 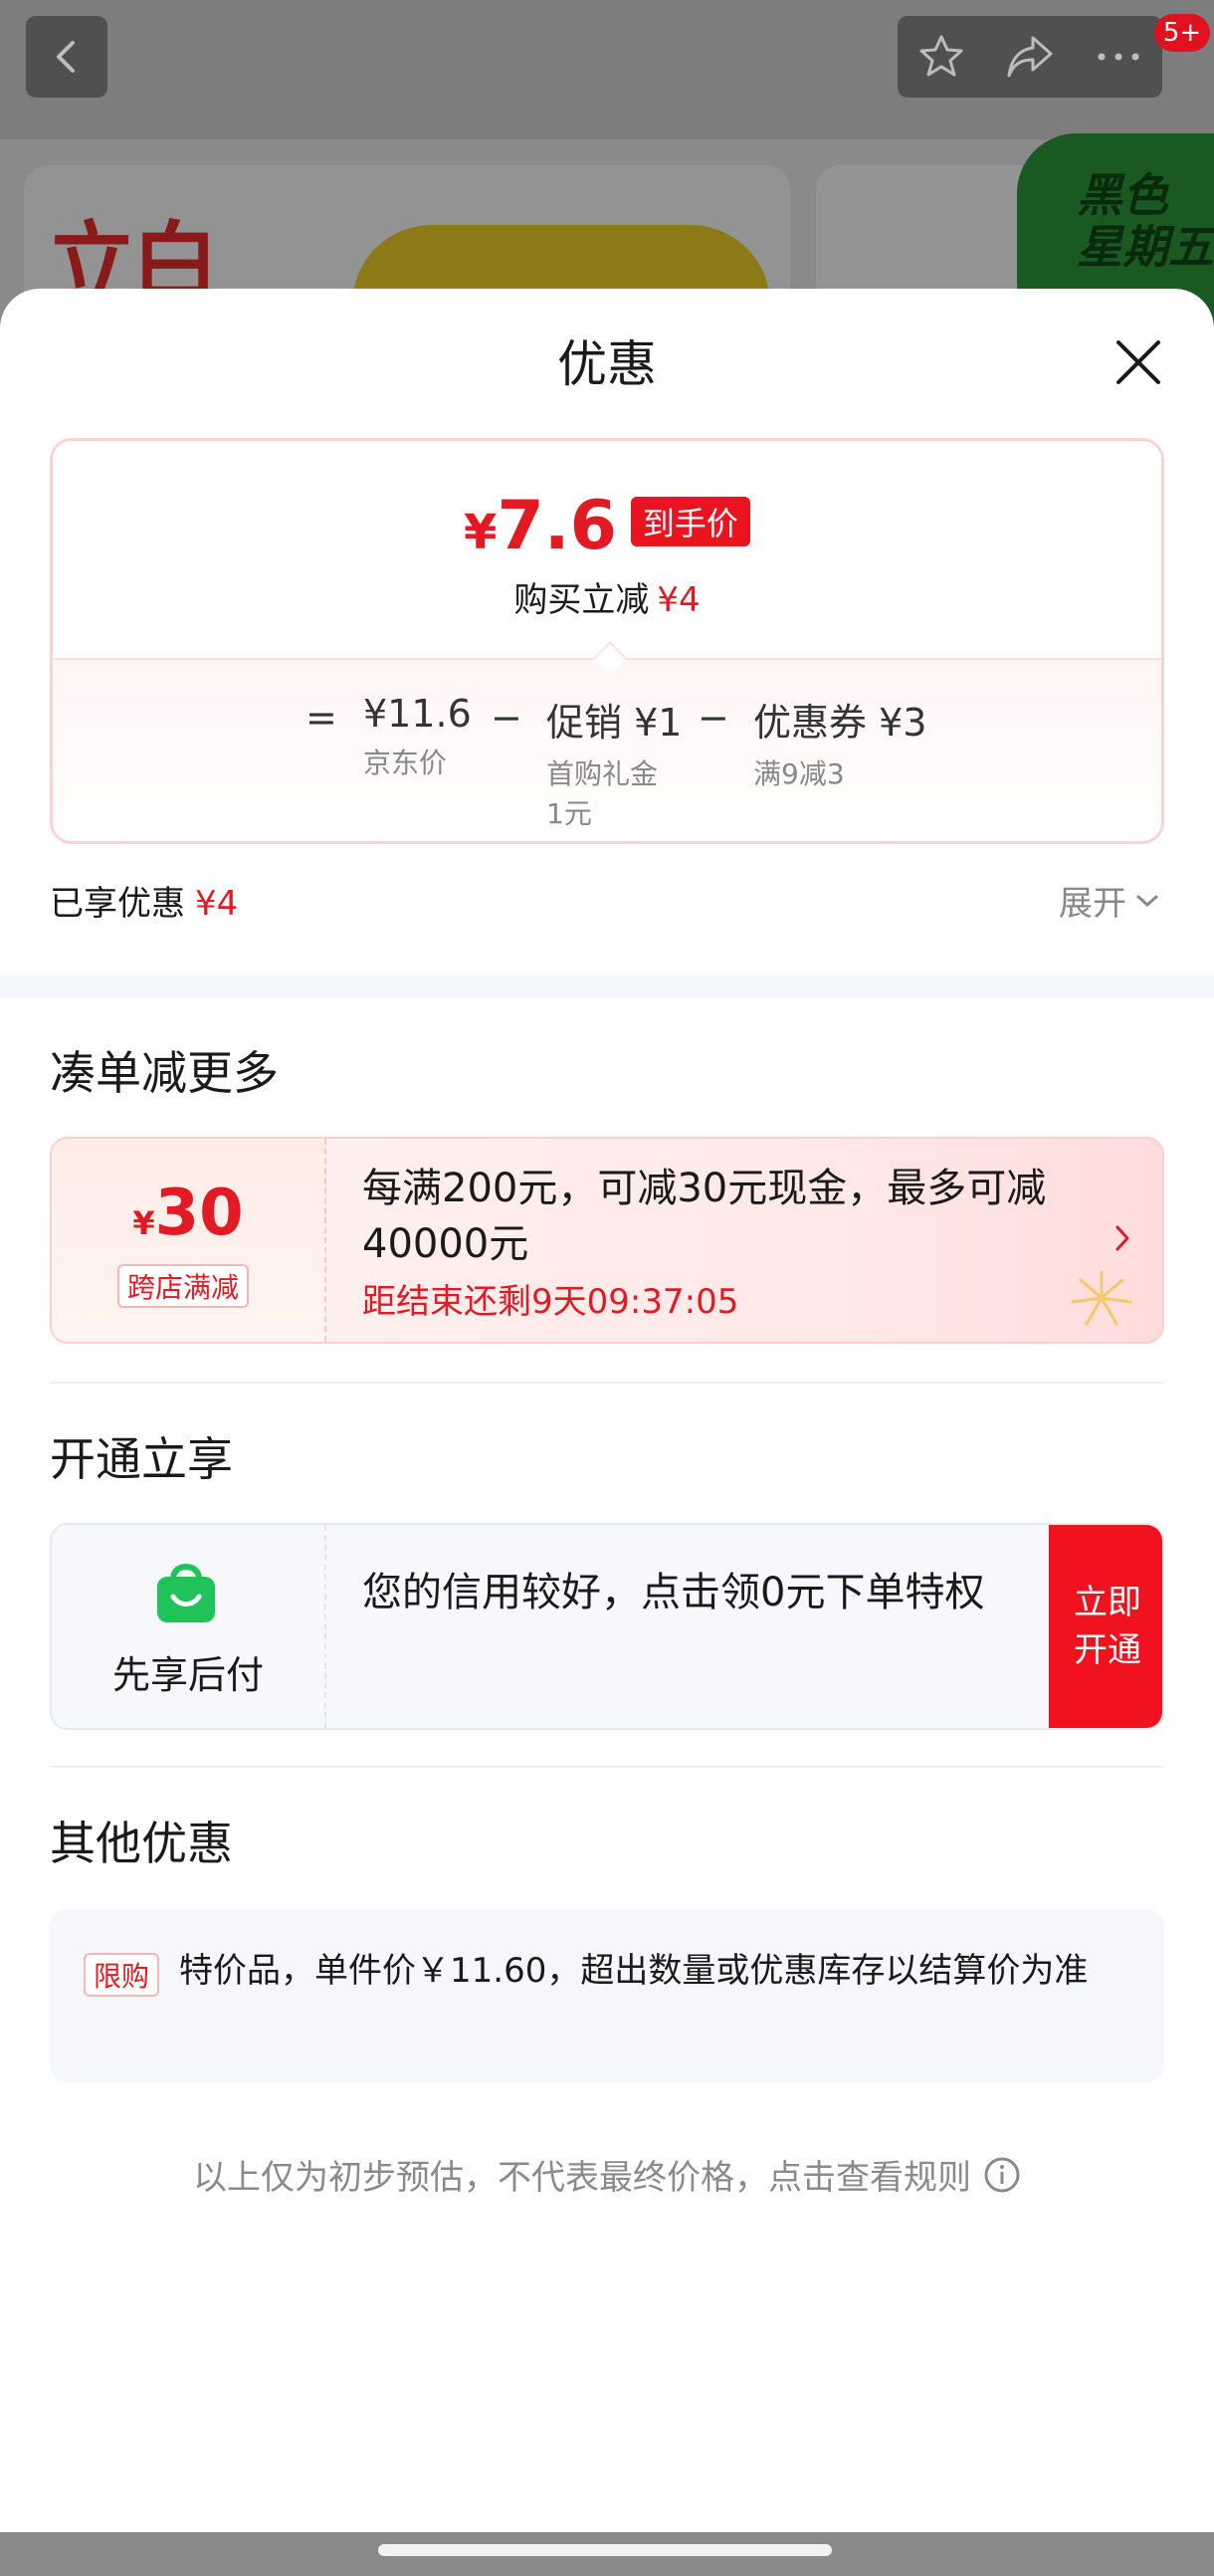 I want to click on activate-now-label: 立即开通, so click(x=1107, y=1626).